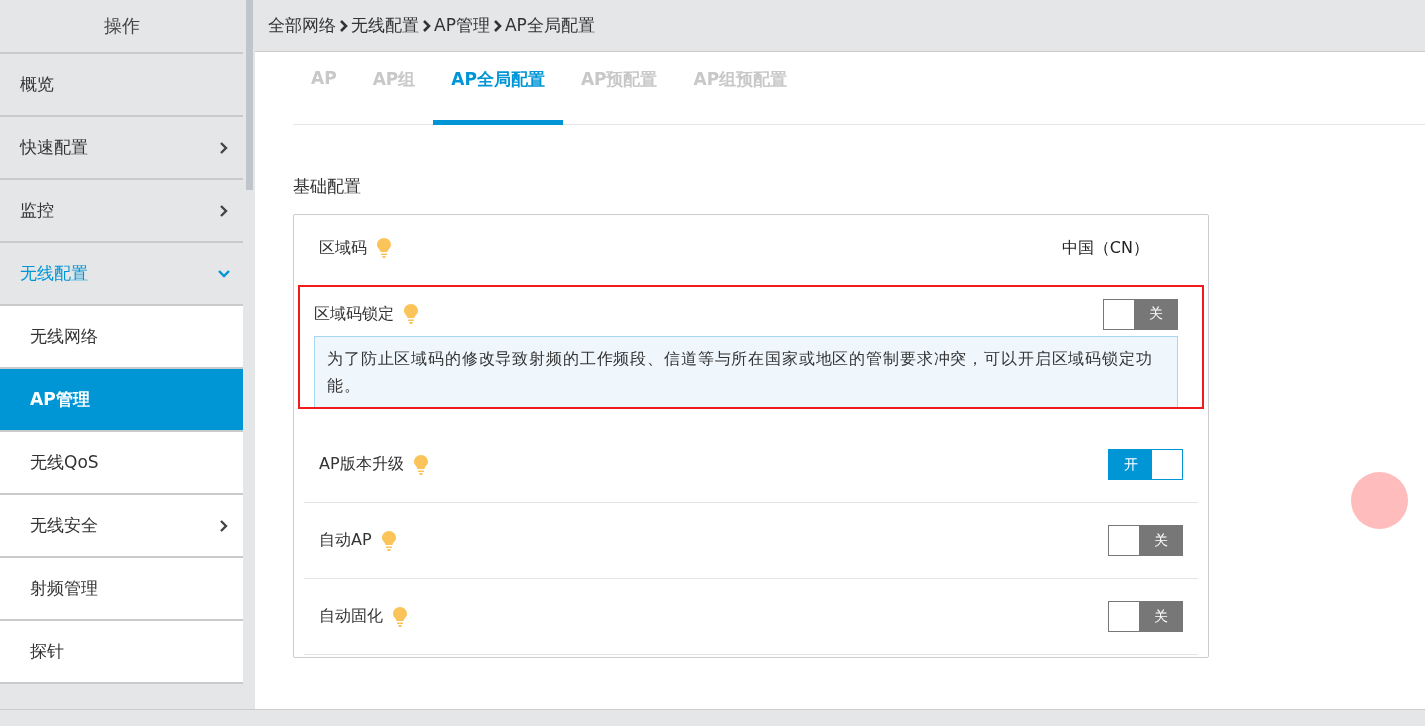  I want to click on setting-label: AP版本升级, so click(361, 464).